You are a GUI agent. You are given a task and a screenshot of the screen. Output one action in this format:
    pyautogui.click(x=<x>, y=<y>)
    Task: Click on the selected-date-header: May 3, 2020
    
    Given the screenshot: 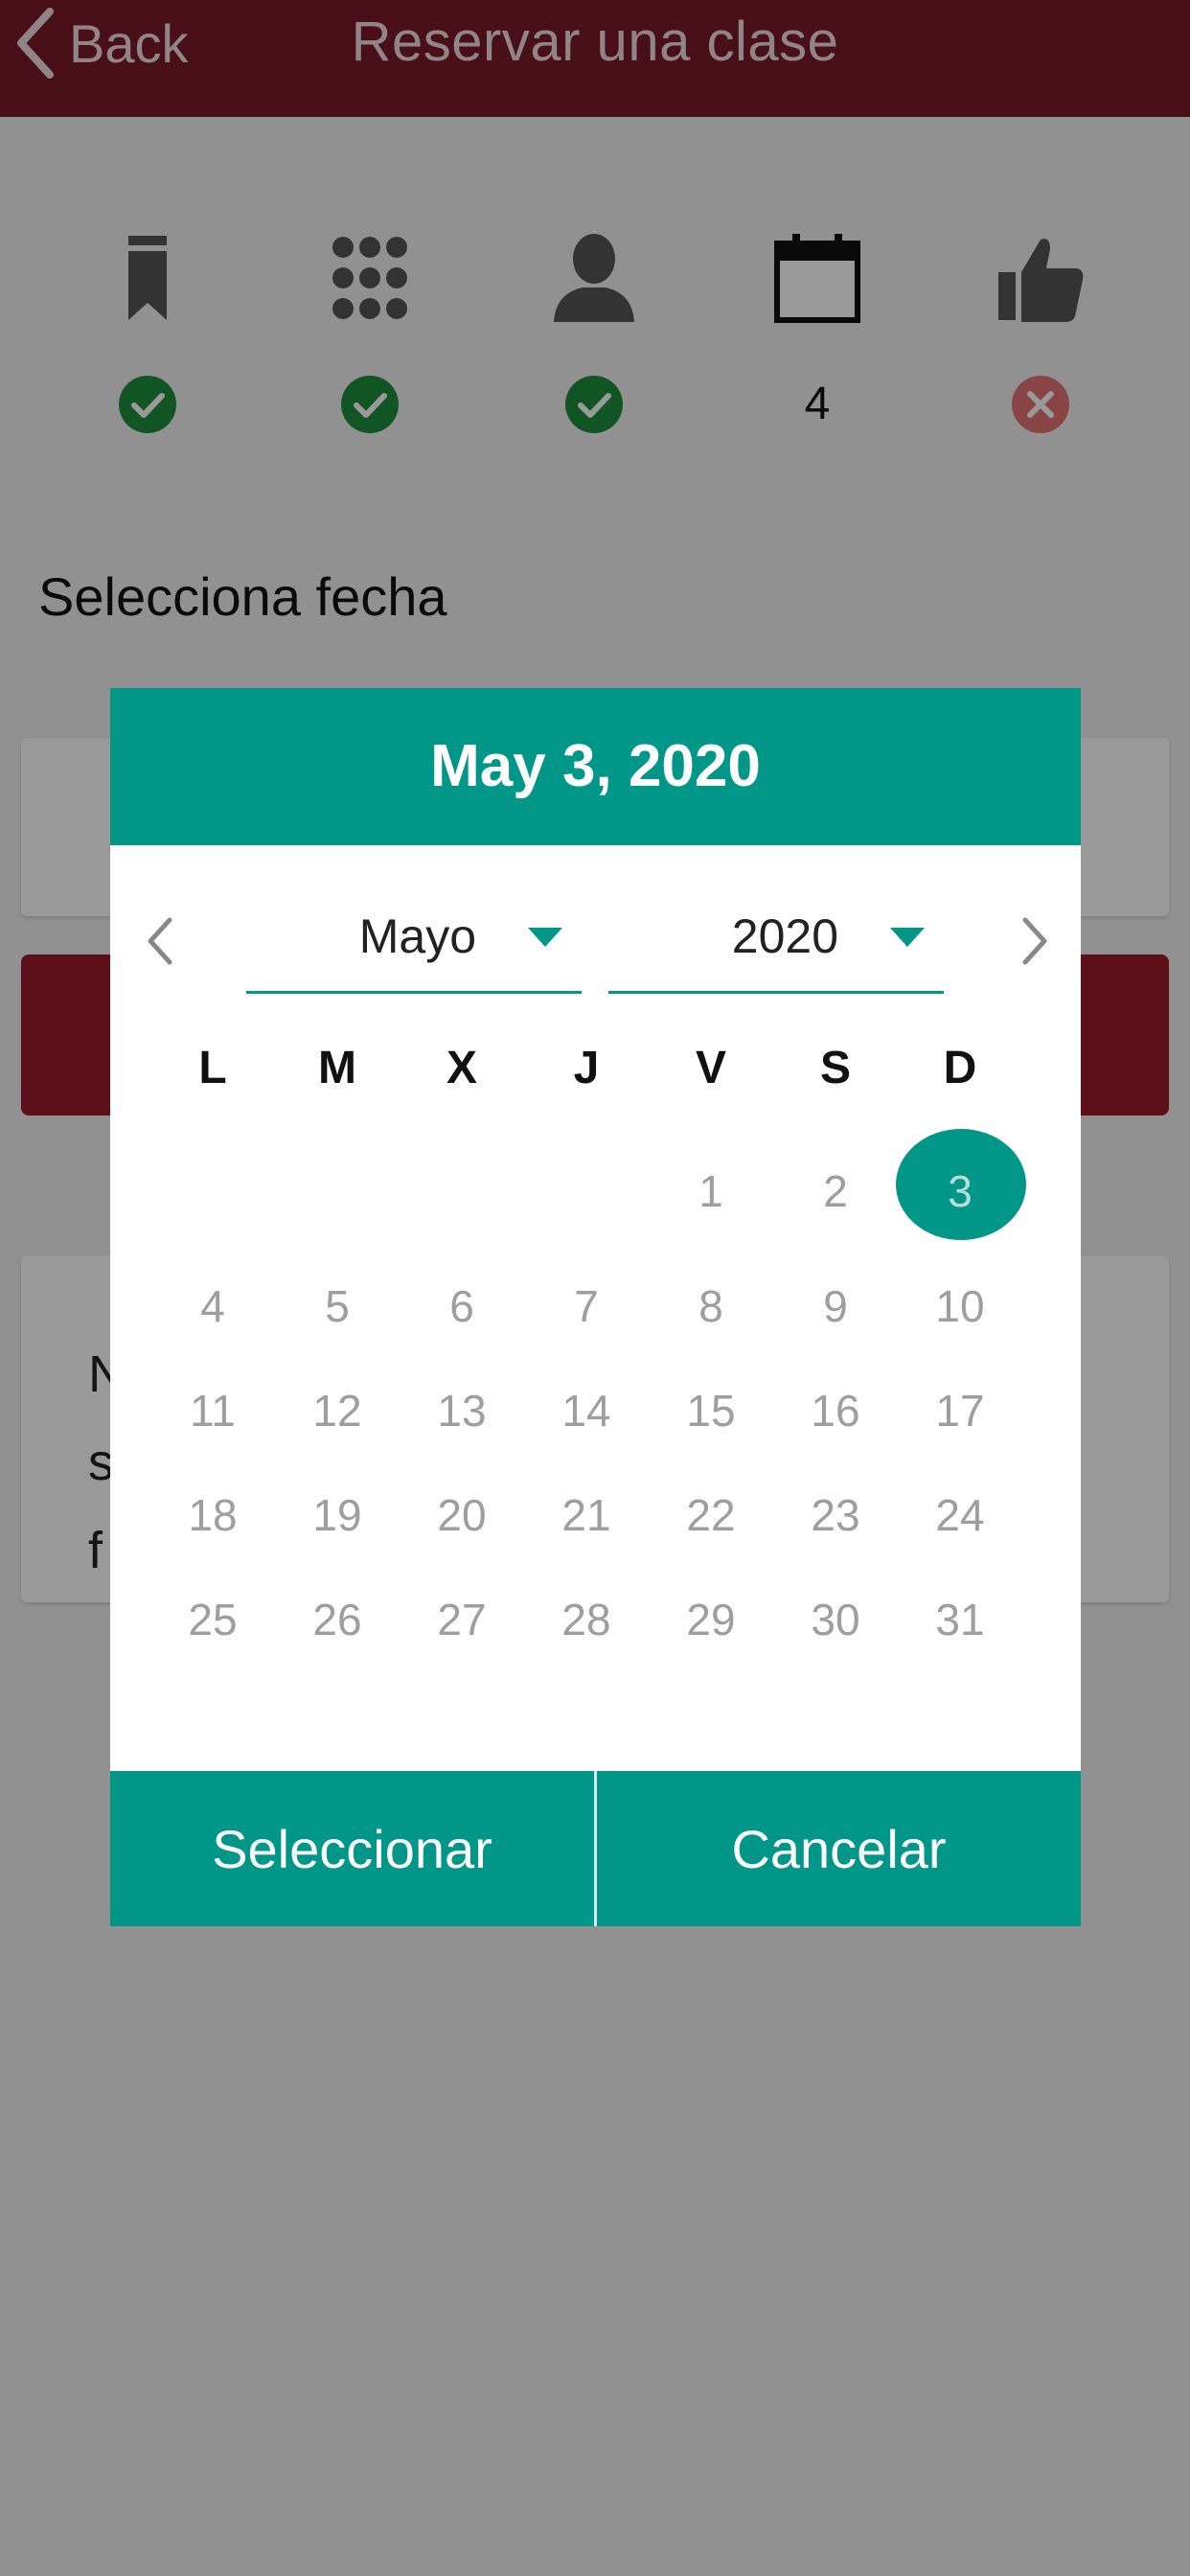 What is the action you would take?
    pyautogui.click(x=595, y=766)
    